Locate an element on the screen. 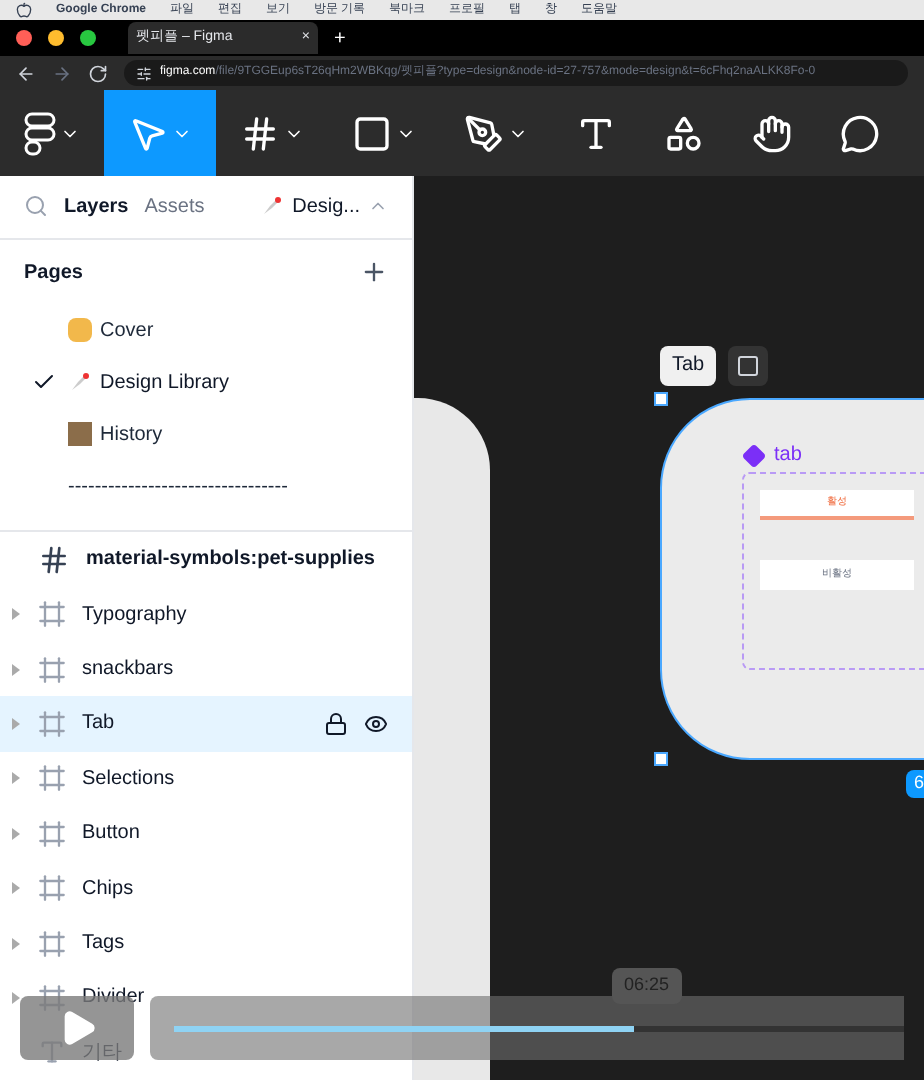 Image resolution: width=924 pixels, height=1080 pixels. layer-row: Chips is located at coordinates (206, 888).